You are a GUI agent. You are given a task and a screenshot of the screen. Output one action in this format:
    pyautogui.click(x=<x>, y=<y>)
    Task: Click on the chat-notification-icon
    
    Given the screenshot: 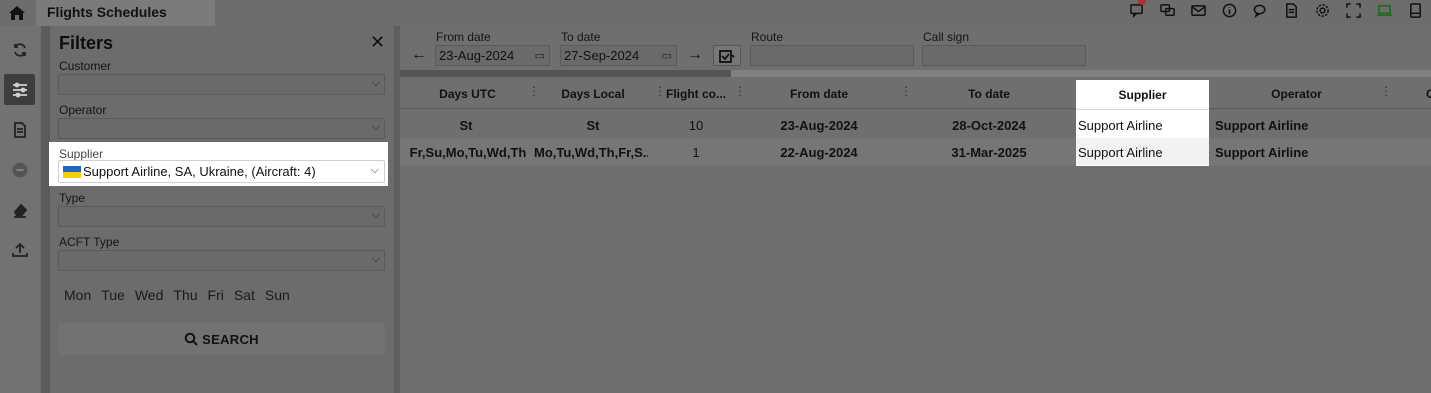 What is the action you would take?
    pyautogui.click(x=1136, y=10)
    